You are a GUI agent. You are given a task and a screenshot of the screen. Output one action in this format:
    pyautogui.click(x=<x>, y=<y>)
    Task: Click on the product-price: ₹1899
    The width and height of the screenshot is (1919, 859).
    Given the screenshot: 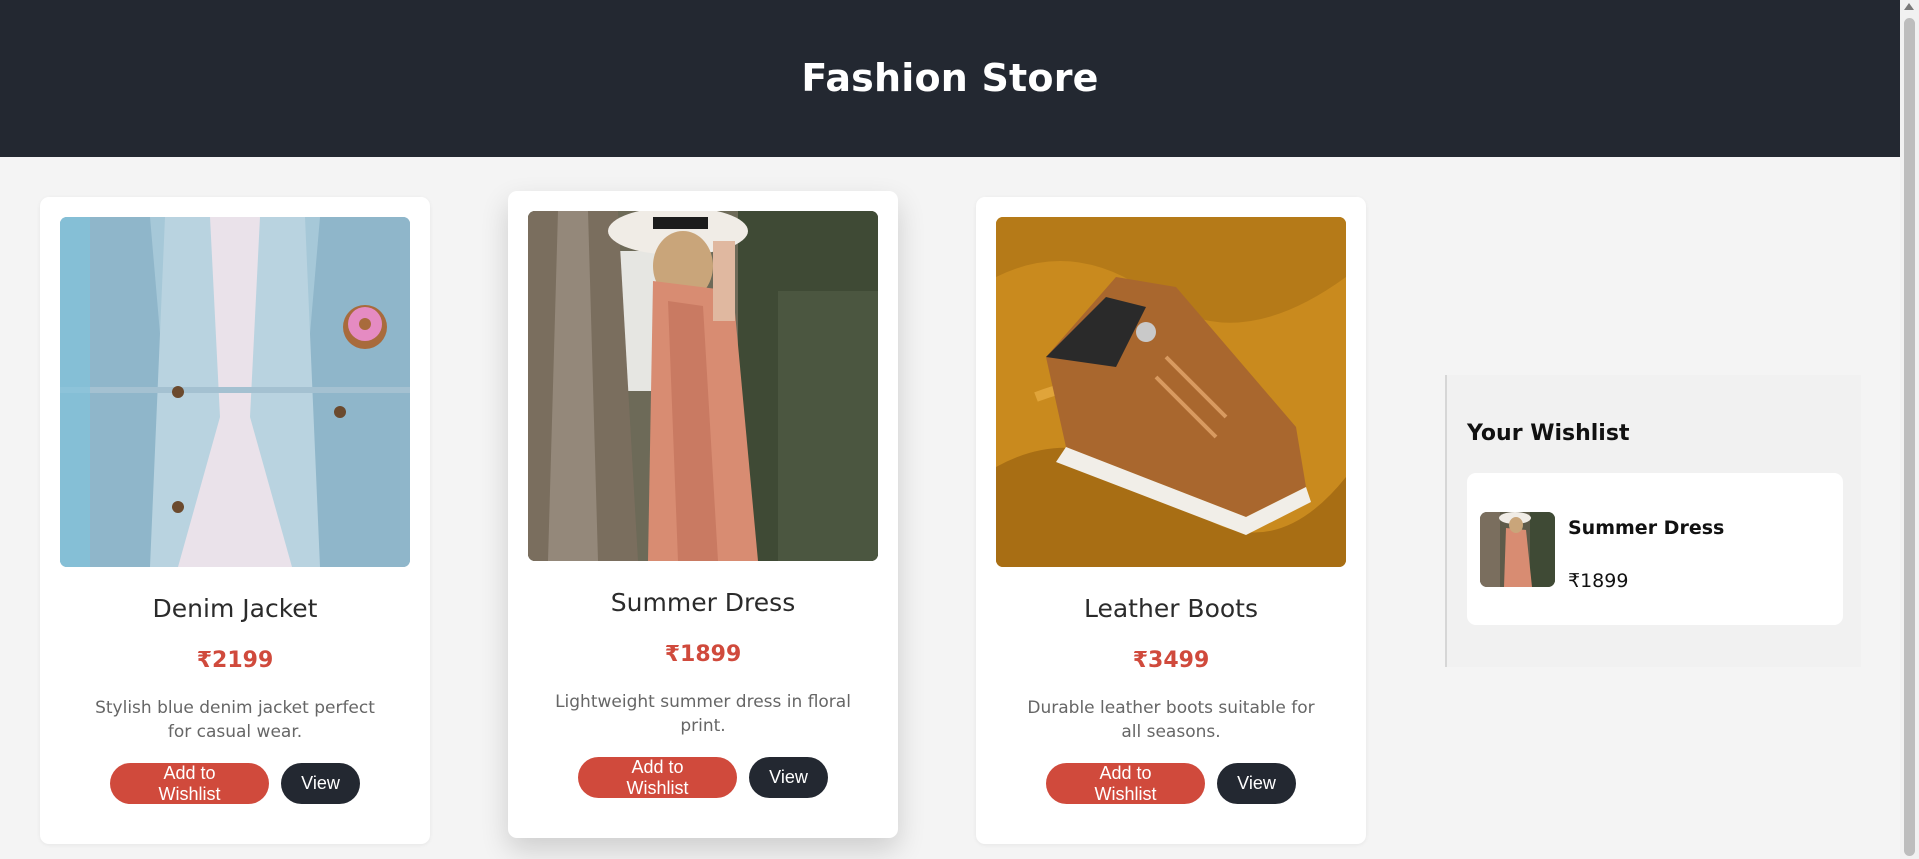 What is the action you would take?
    pyautogui.click(x=703, y=654)
    